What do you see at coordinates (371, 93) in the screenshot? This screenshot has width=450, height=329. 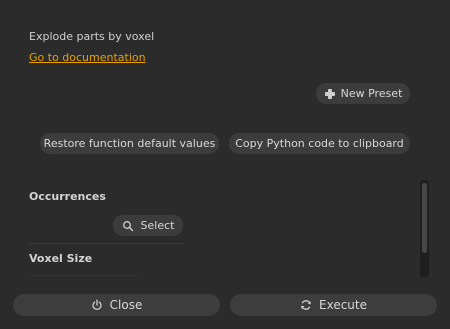 I see `new-preset-label: New Preset` at bounding box center [371, 93].